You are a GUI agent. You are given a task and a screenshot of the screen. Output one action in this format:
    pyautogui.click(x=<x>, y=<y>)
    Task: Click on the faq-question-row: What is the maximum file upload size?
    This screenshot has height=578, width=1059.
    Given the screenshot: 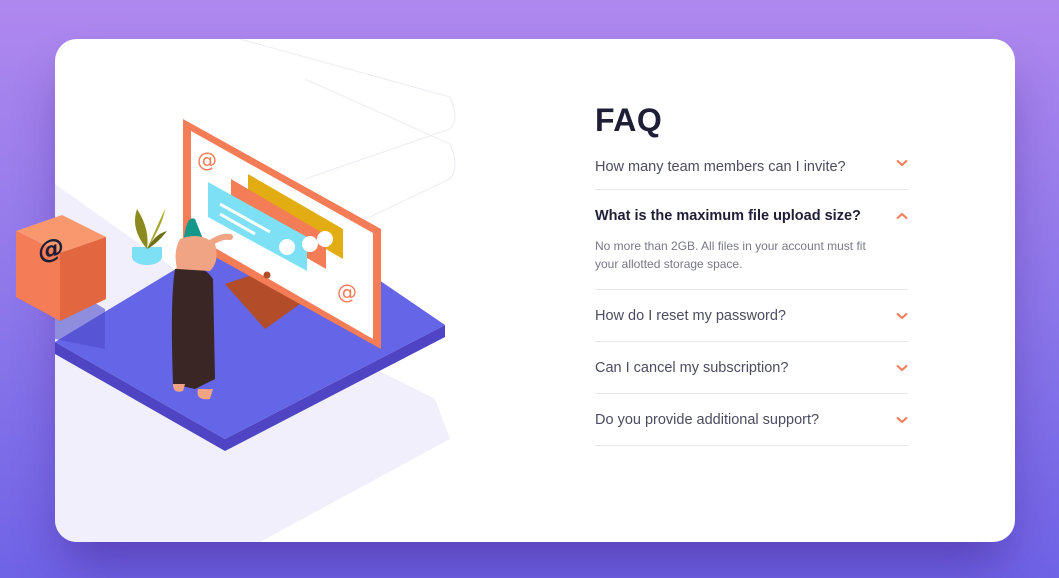 What is the action you would take?
    pyautogui.click(x=751, y=215)
    